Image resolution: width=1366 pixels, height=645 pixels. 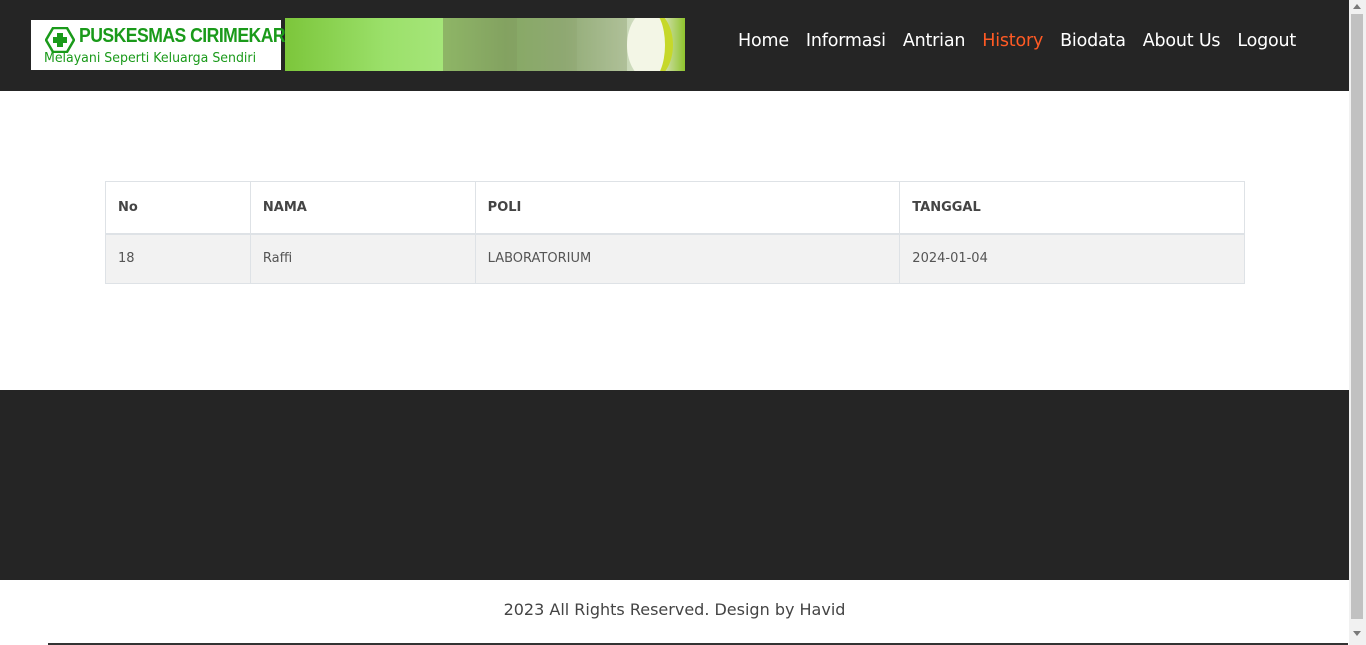 What do you see at coordinates (178, 258) in the screenshot?
I see `cell-no: 18` at bounding box center [178, 258].